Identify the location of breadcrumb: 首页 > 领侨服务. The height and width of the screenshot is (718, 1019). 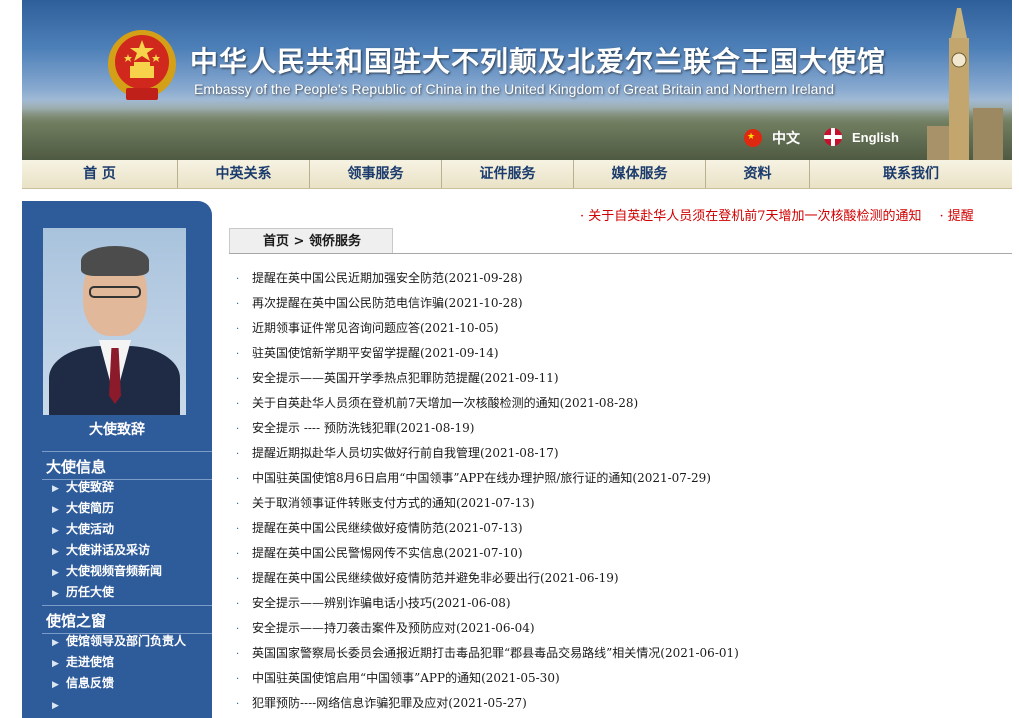
(311, 240).